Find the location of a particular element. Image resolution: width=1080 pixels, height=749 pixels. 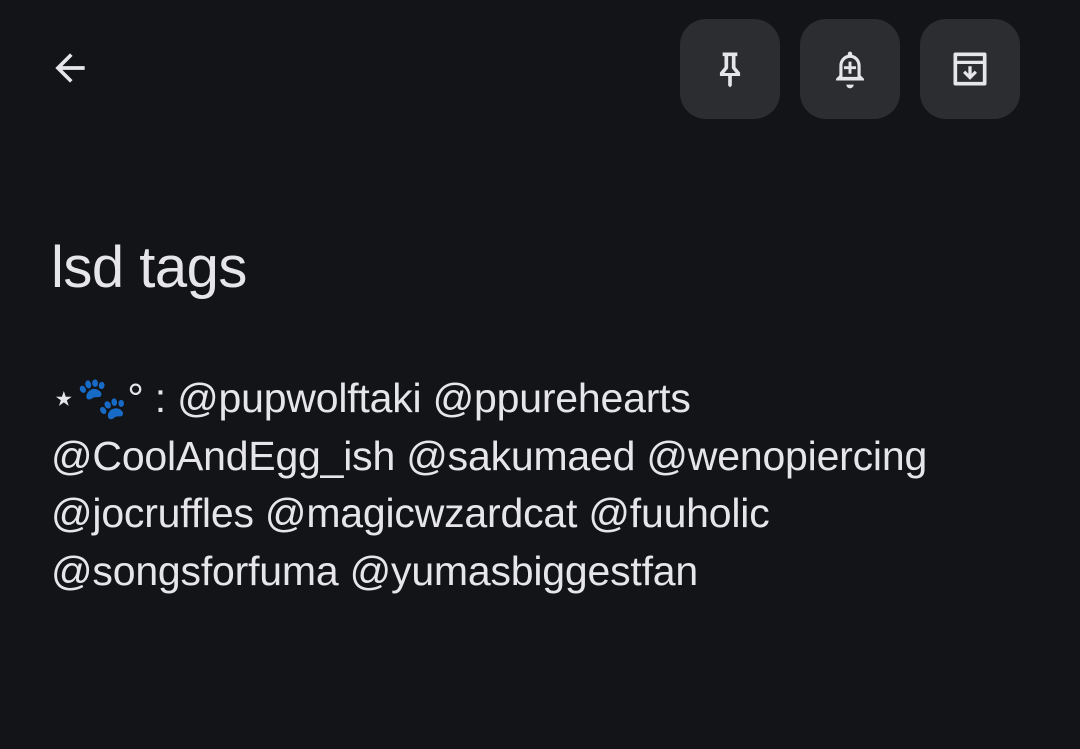

note-body-line: ⋆🐾° : @pupwolftaki @ppurehearts is located at coordinates (371, 398).